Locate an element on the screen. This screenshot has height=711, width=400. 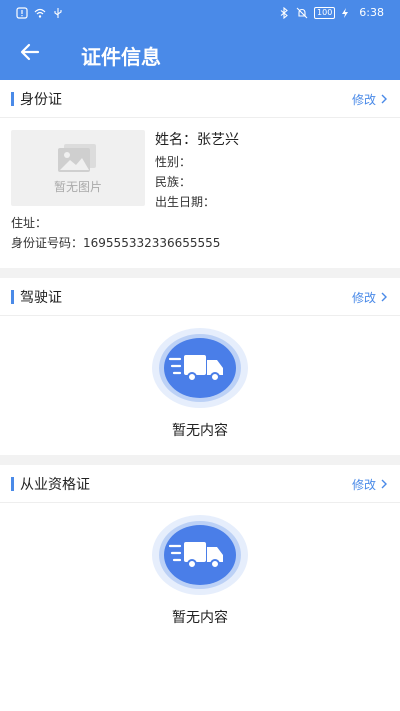
qualification-edit-button: 修改 is located at coordinates (370, 484).